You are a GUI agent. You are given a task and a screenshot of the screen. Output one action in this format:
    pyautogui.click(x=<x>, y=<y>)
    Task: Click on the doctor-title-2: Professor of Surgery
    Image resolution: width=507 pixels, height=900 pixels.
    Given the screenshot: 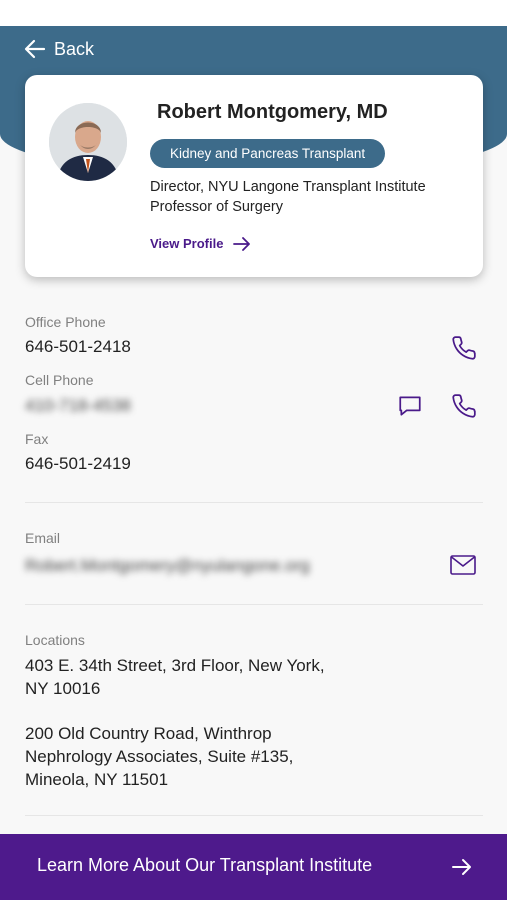 What is the action you would take?
    pyautogui.click(x=216, y=207)
    